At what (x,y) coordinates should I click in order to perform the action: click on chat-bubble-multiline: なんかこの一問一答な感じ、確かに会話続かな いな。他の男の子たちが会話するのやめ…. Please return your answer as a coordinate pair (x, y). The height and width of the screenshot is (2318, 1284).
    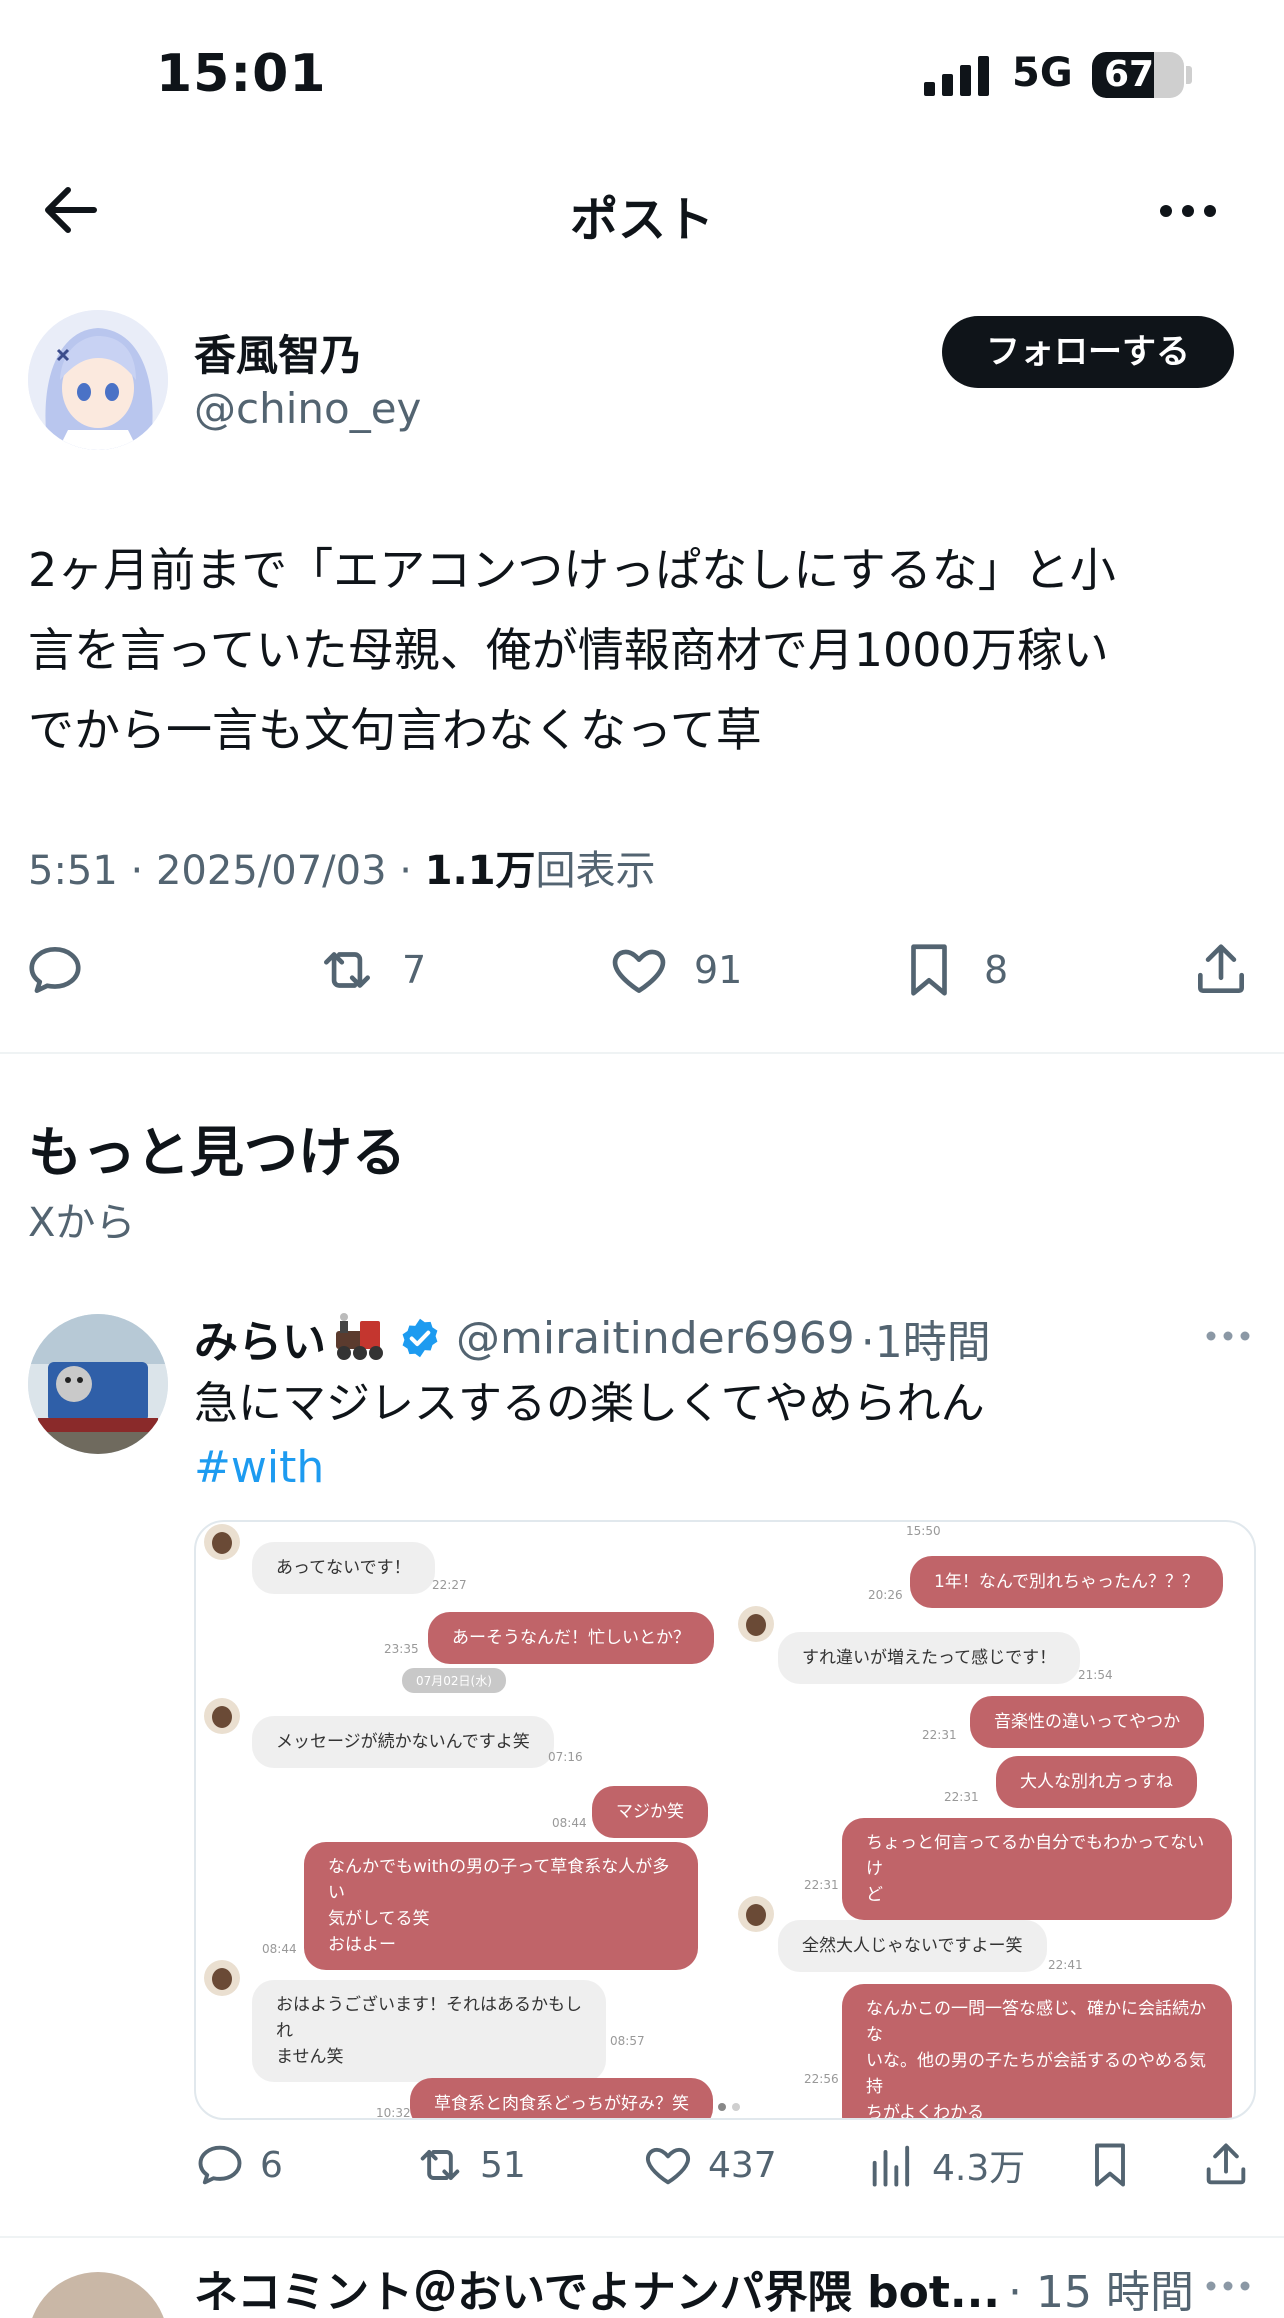
    Looking at the image, I should click on (1037, 2051).